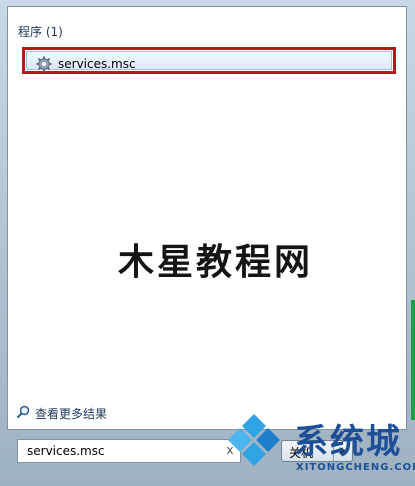 The height and width of the screenshot is (486, 415). What do you see at coordinates (348, 442) in the screenshot?
I see `logo-text: 系统城` at bounding box center [348, 442].